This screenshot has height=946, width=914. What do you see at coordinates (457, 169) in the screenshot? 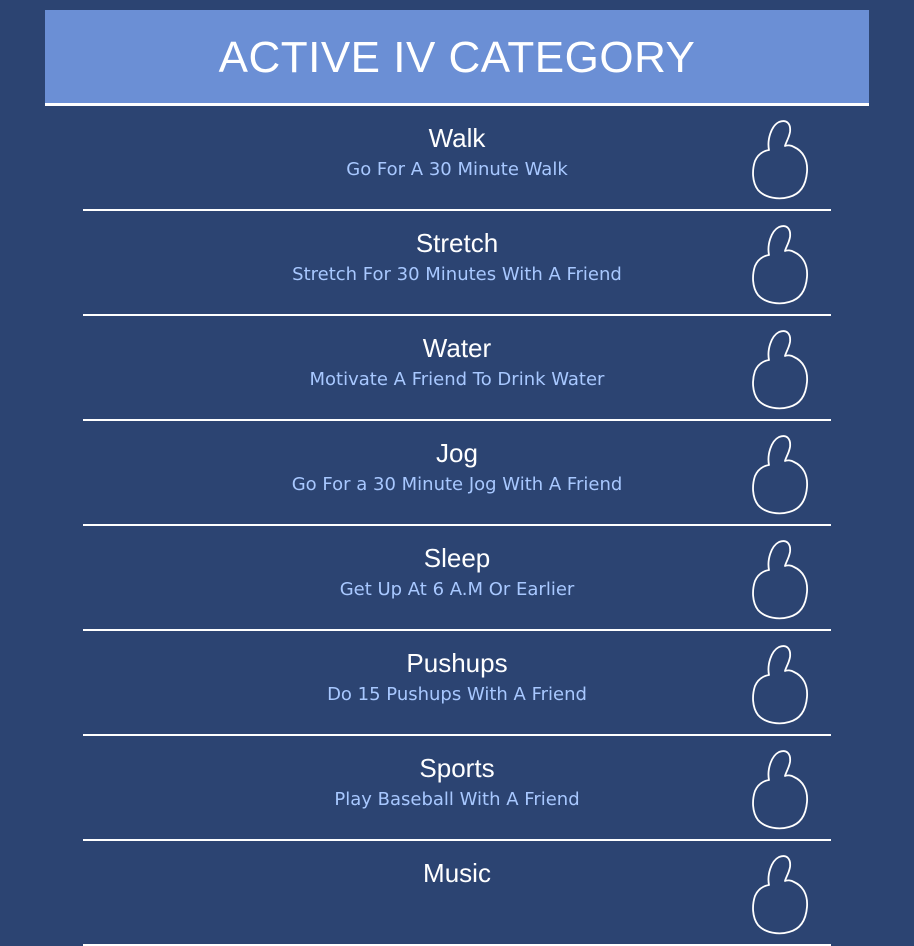
I see `activity-description: Go For A 30 Minute Walk` at bounding box center [457, 169].